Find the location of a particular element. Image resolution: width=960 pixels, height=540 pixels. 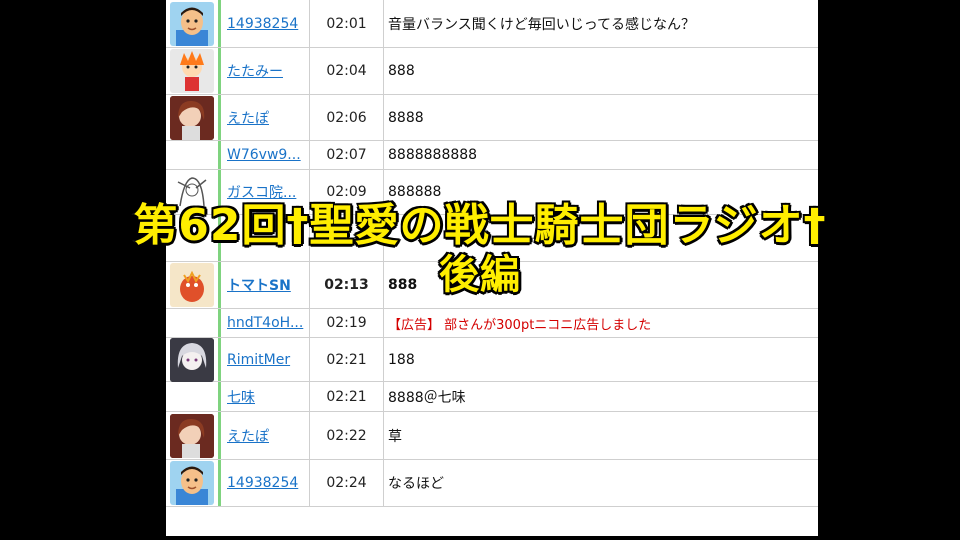

comment-row: えたぽ 02:22 草 is located at coordinates (492, 436).